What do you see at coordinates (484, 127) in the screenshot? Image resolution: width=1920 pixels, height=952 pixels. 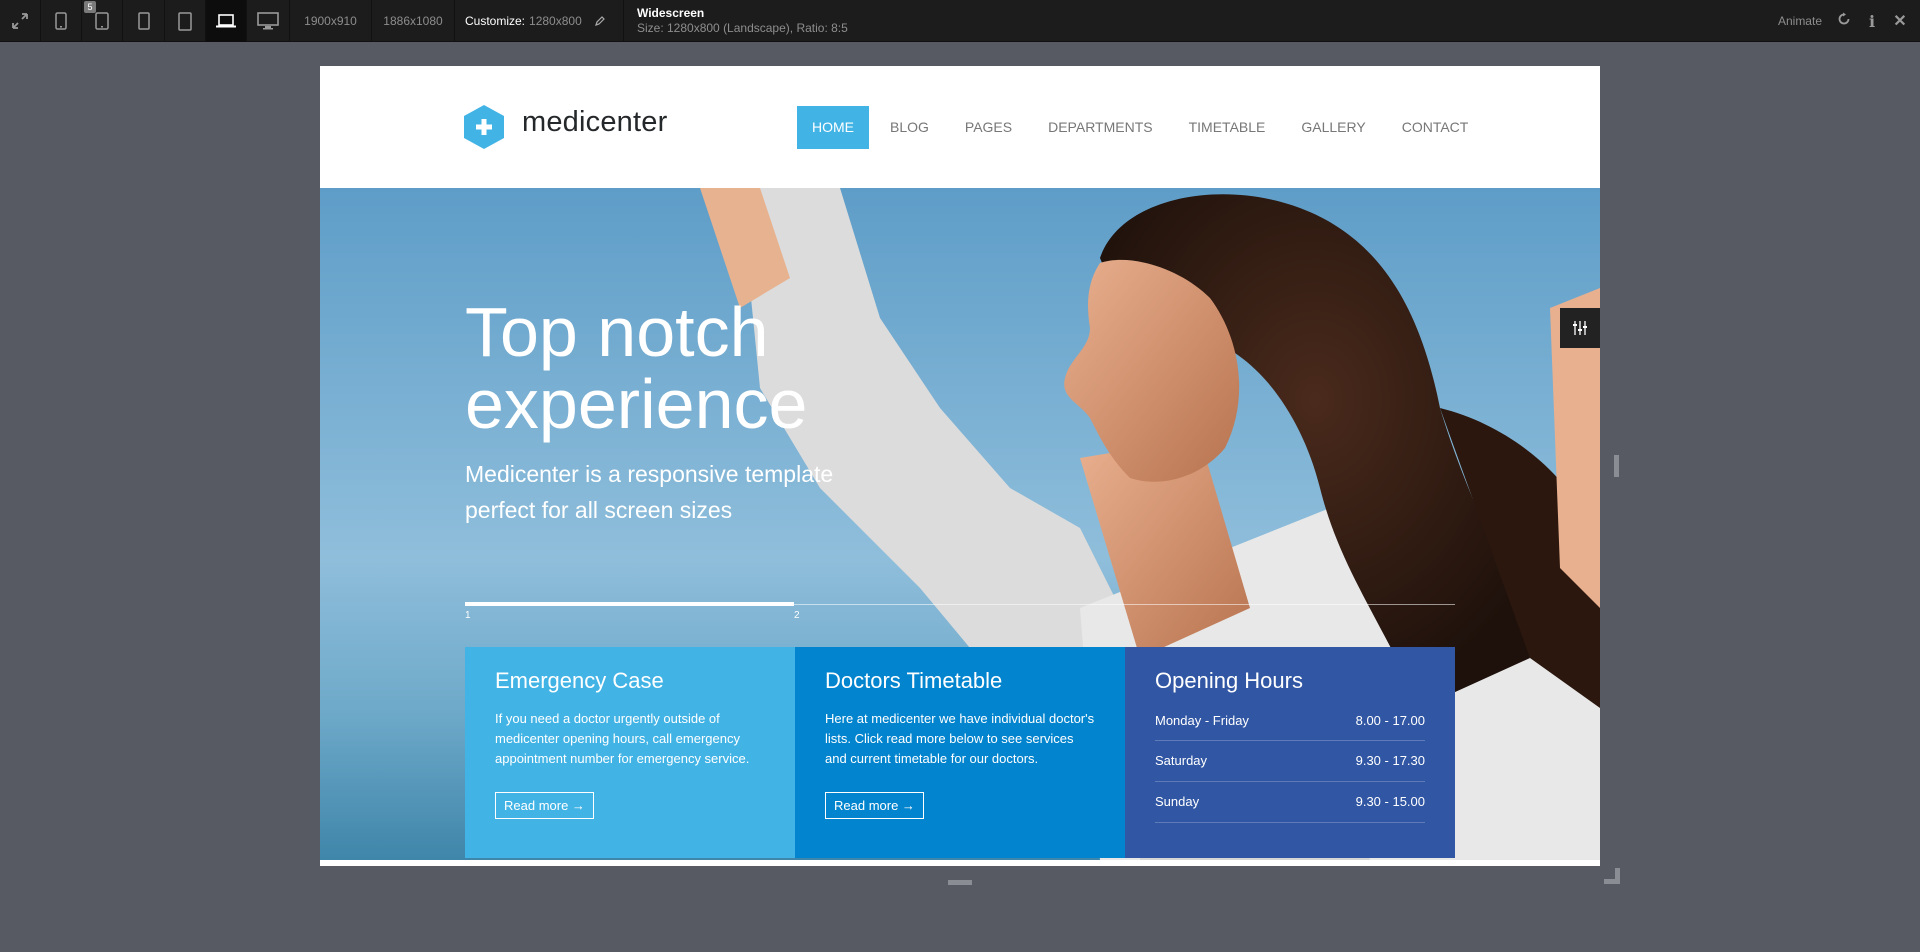 I see `medicenter-logo-icon` at bounding box center [484, 127].